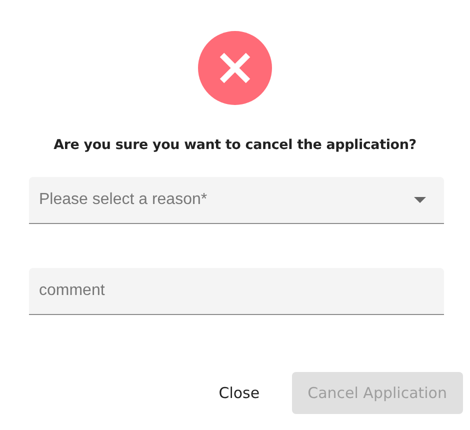 The height and width of the screenshot is (430, 470). What do you see at coordinates (239, 393) in the screenshot?
I see `close-button: Close` at bounding box center [239, 393].